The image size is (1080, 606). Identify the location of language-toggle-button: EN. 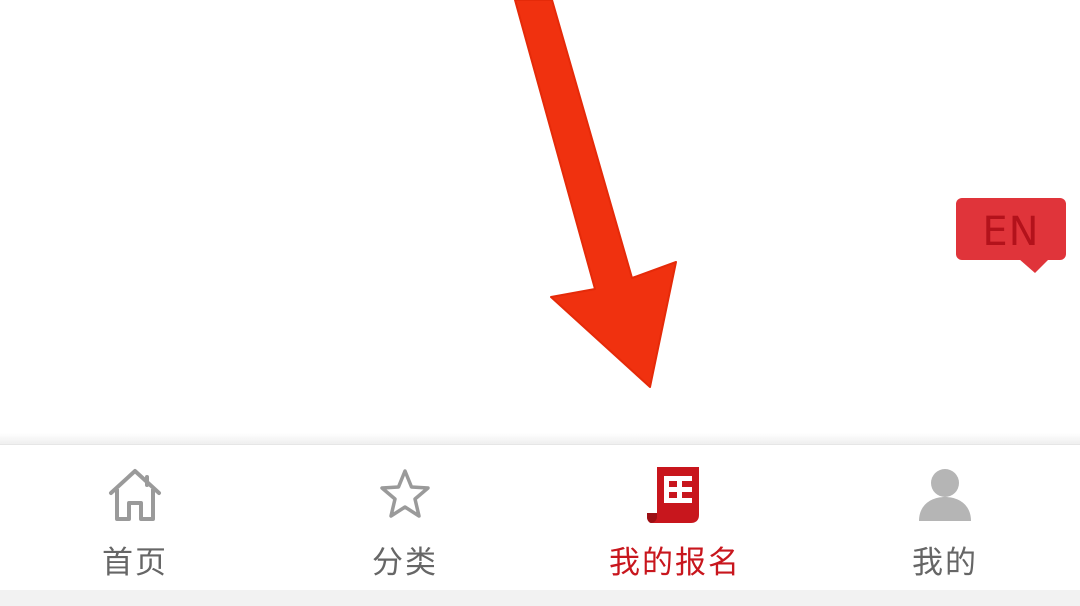
(1011, 236).